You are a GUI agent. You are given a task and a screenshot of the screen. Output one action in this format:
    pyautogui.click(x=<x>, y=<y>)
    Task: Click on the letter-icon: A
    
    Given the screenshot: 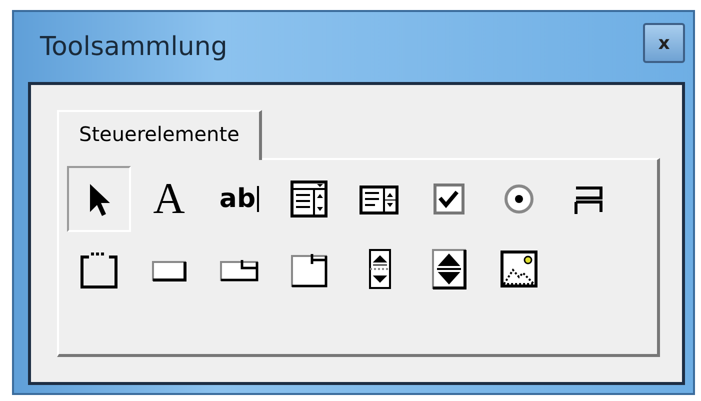 What is the action you would take?
    pyautogui.click(x=169, y=199)
    